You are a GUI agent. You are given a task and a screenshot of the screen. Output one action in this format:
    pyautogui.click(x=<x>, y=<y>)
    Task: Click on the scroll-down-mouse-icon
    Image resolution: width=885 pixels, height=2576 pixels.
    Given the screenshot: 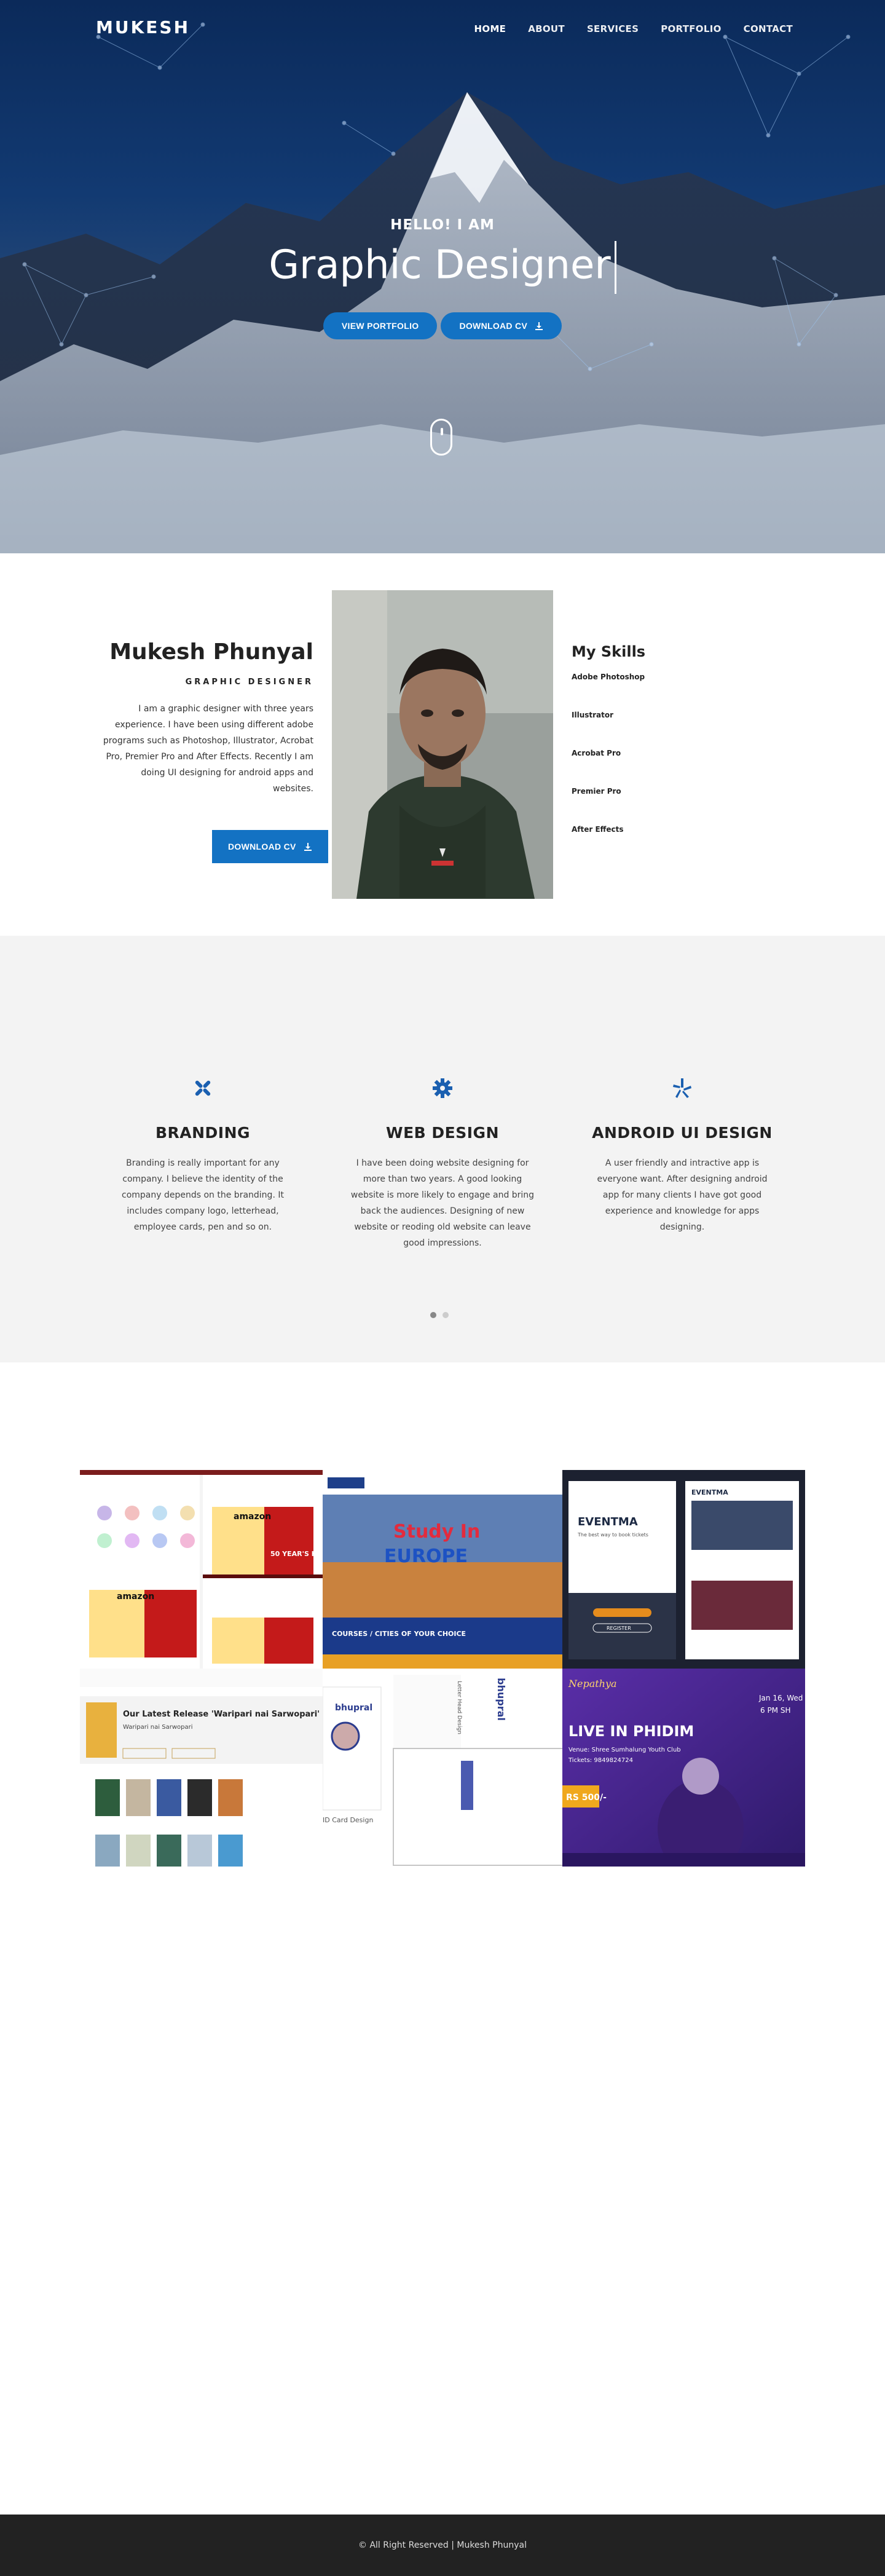 What is the action you would take?
    pyautogui.click(x=441, y=438)
    